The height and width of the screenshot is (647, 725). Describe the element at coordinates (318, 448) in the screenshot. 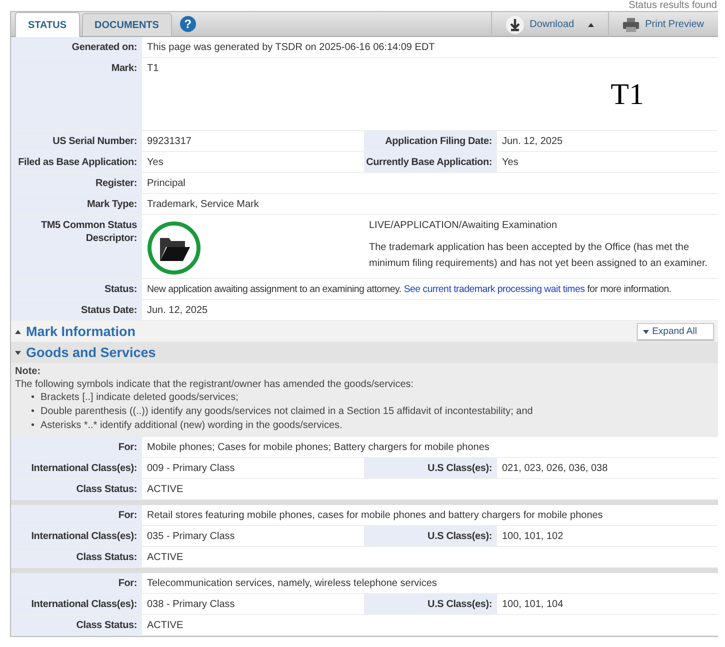

I see `field-value: Mobile phones; Cases for mobile phones; Battery chargers for mobile phones` at that location.